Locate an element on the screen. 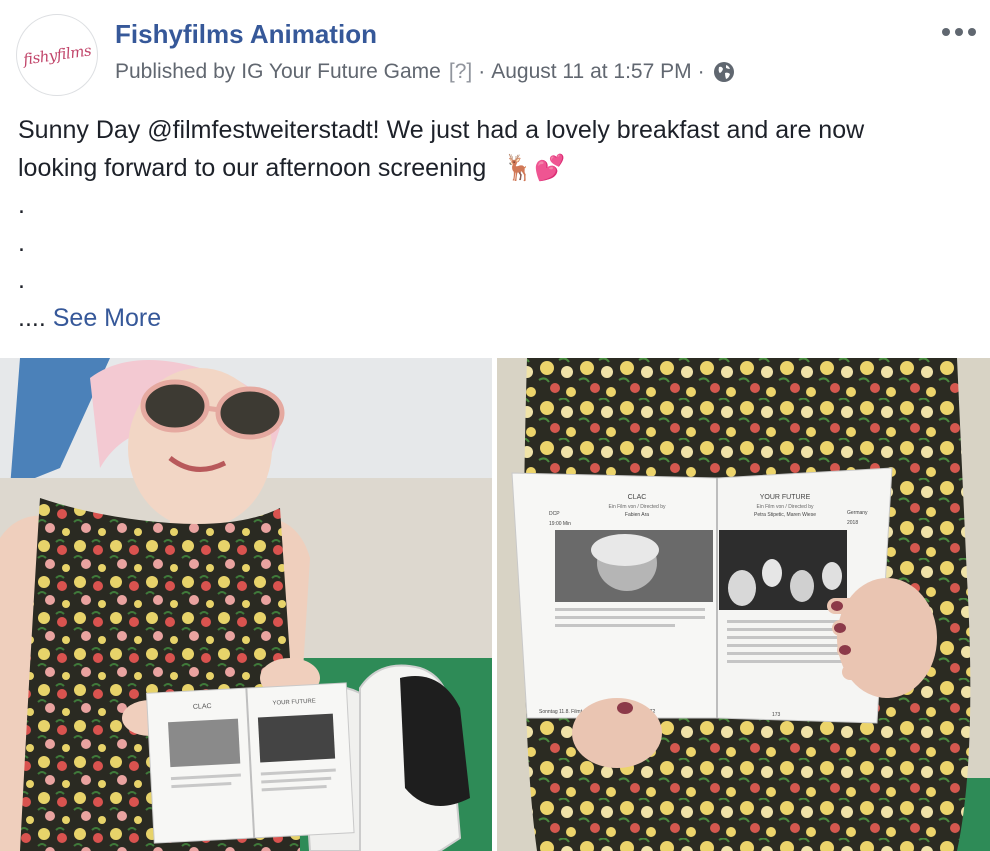 The width and height of the screenshot is (990, 851). page-avatar: fishyfilms is located at coordinates (57, 55).